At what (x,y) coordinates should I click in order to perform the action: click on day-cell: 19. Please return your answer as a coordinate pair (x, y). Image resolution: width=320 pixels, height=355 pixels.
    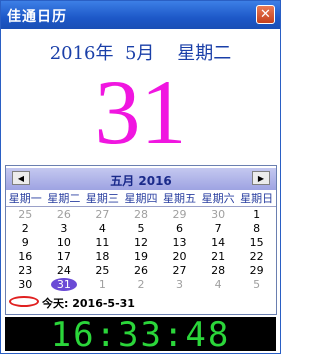
    Looking at the image, I should click on (141, 257).